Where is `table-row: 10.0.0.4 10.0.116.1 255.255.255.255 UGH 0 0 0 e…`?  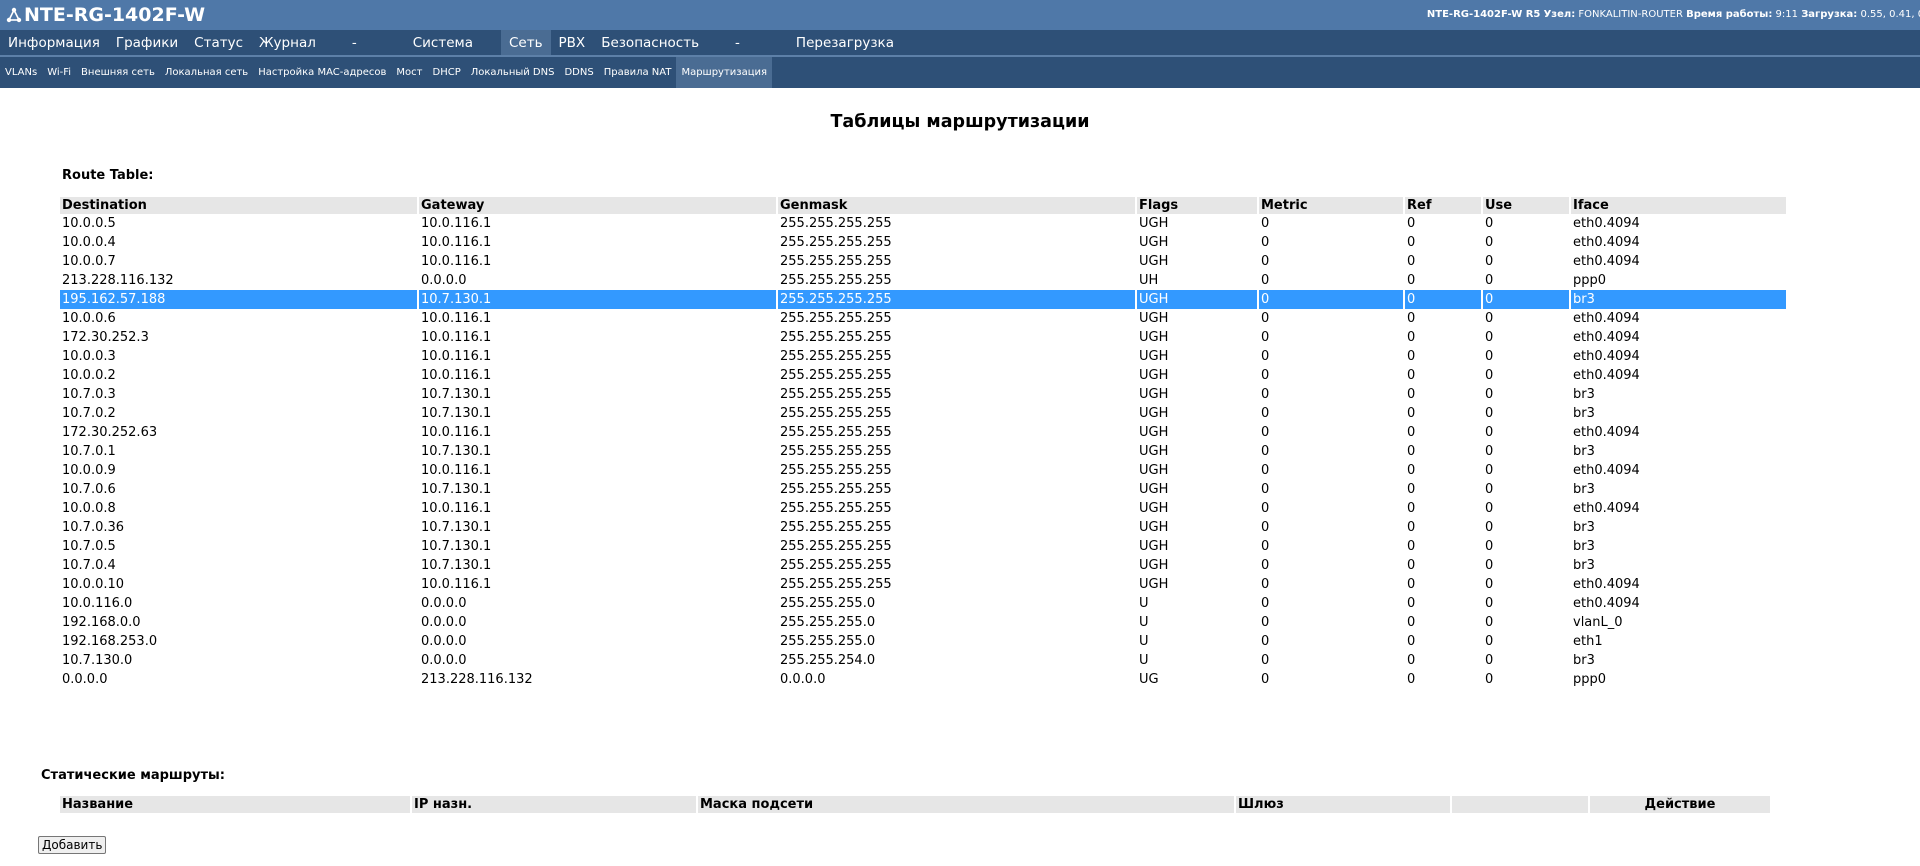 table-row: 10.0.0.4 10.0.116.1 255.255.255.255 UGH 0 0 0 e… is located at coordinates (923, 242).